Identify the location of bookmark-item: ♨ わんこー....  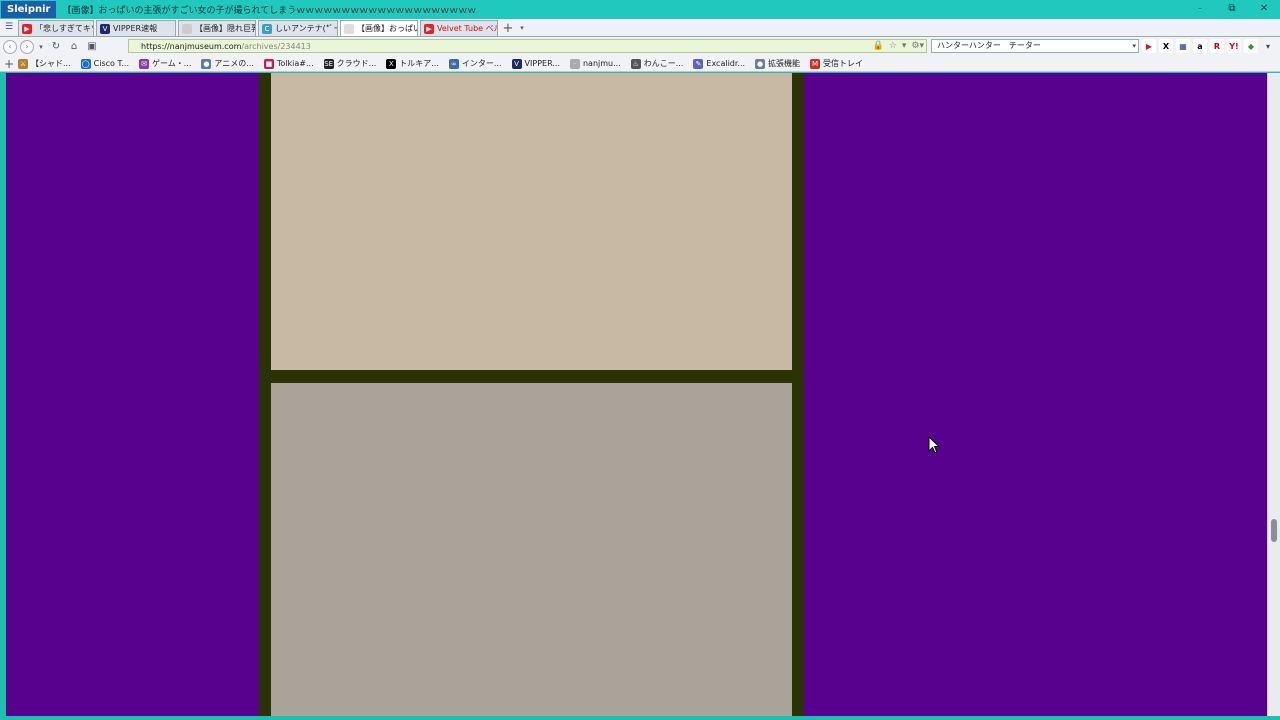
(657, 63).